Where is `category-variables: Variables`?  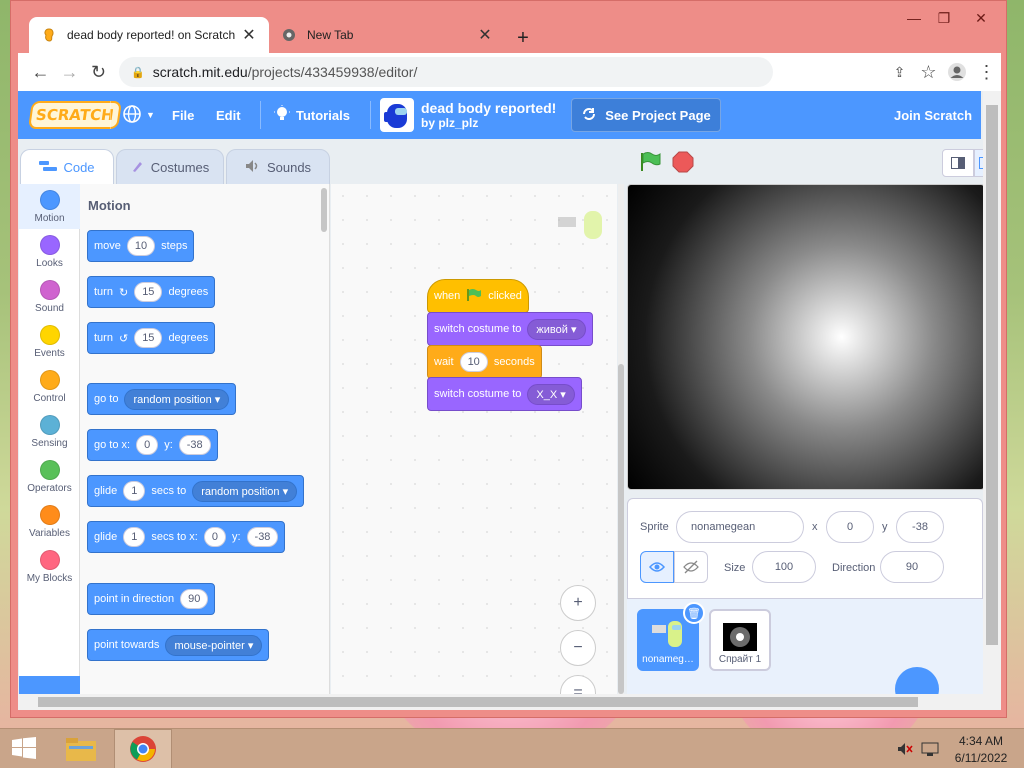 category-variables: Variables is located at coordinates (49, 521).